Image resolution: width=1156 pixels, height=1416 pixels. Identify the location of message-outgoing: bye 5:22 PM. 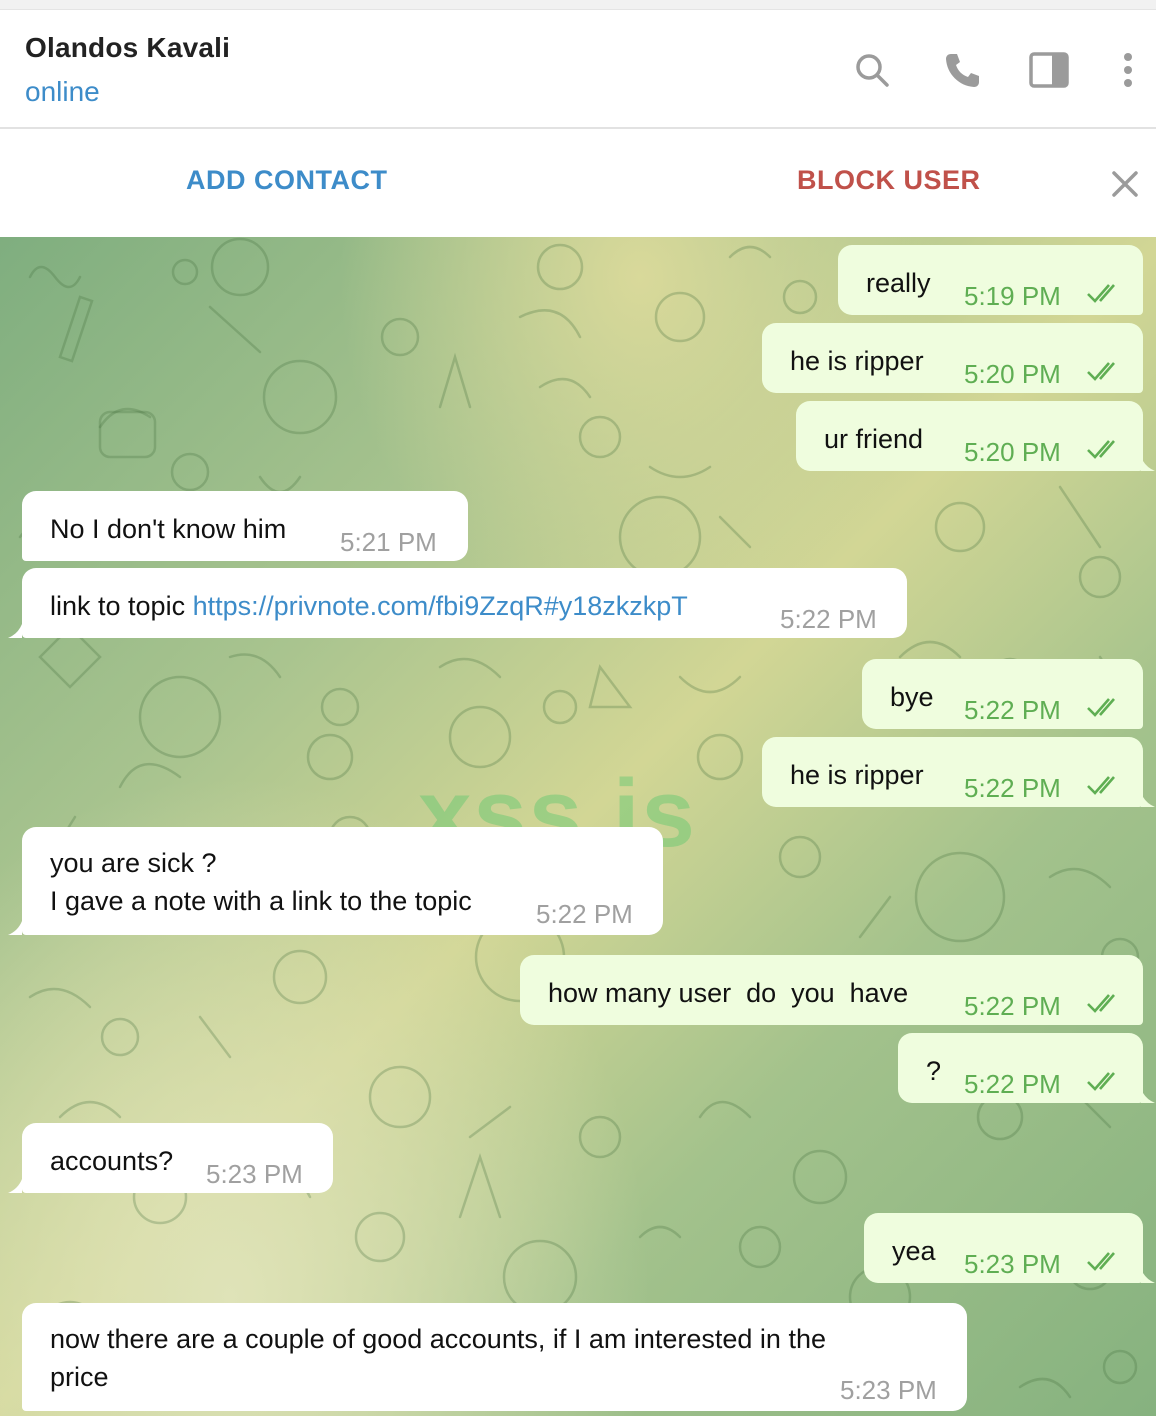
(1002, 694).